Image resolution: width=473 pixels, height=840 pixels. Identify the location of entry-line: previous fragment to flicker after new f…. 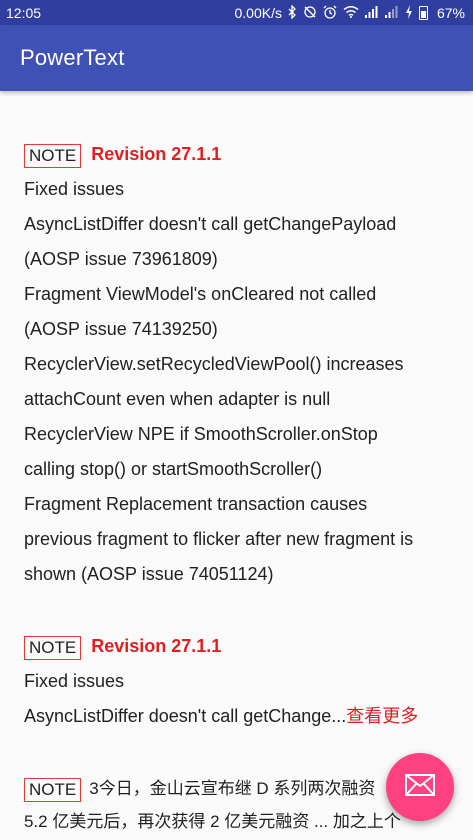
(219, 539).